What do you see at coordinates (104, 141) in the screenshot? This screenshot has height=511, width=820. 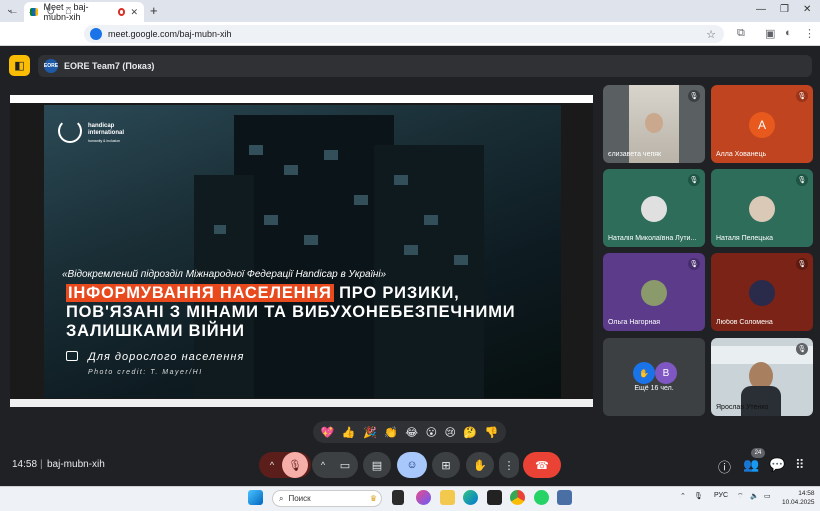 I see `logo-sub: humanity & inclusion` at bounding box center [104, 141].